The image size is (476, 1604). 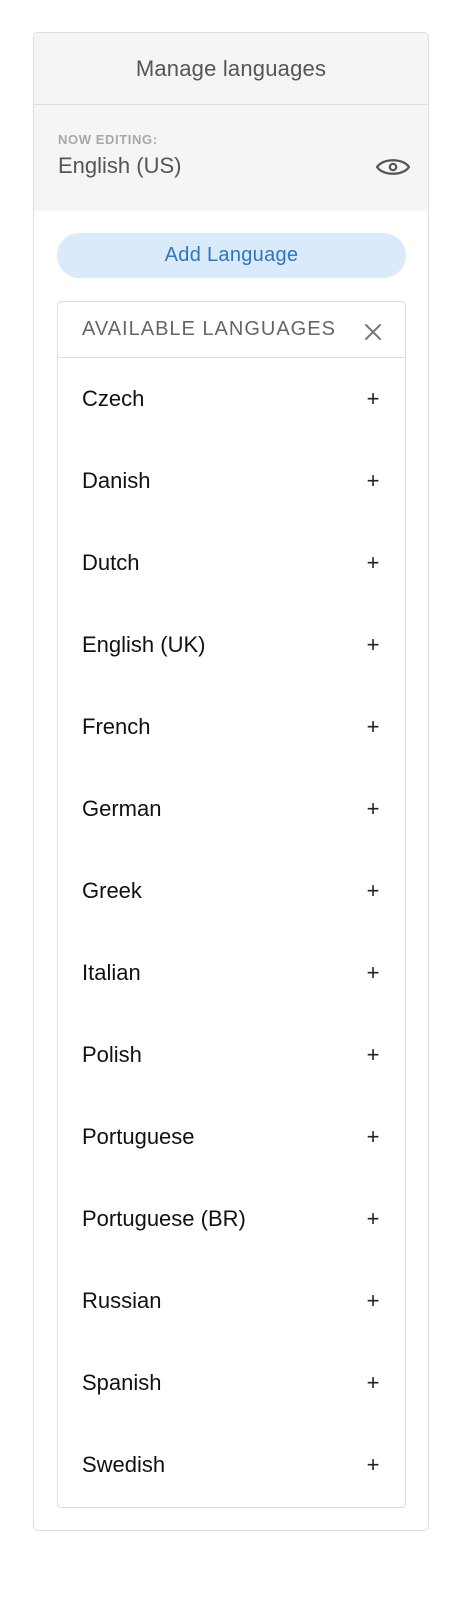 What do you see at coordinates (209, 329) in the screenshot?
I see `available-languages-title: AVAILABLE LANGUAGES` at bounding box center [209, 329].